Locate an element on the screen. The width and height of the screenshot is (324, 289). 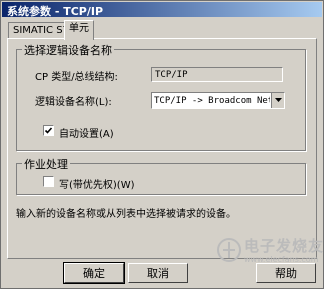
auto-setup-checkbox is located at coordinates (48, 130).